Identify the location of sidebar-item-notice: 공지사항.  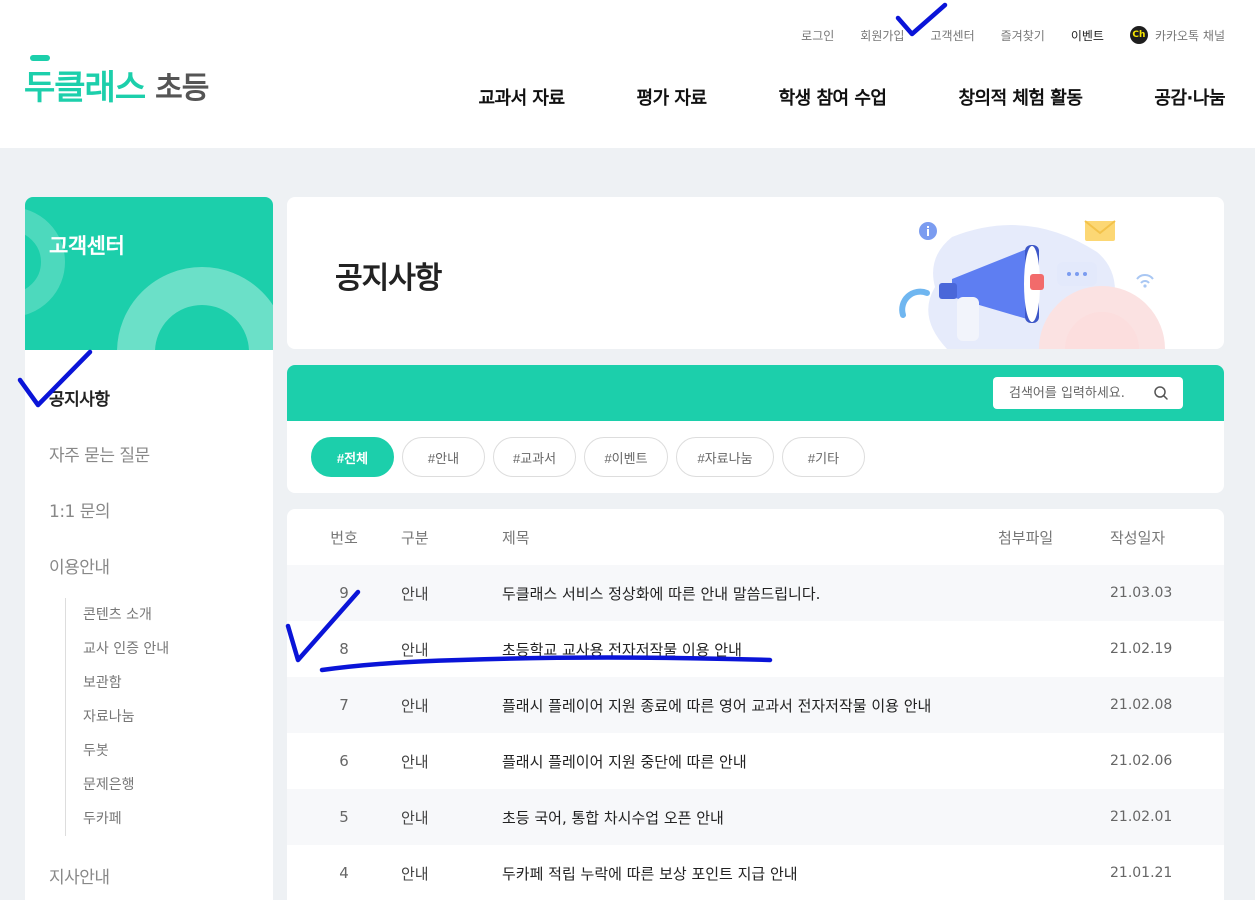
(149, 400).